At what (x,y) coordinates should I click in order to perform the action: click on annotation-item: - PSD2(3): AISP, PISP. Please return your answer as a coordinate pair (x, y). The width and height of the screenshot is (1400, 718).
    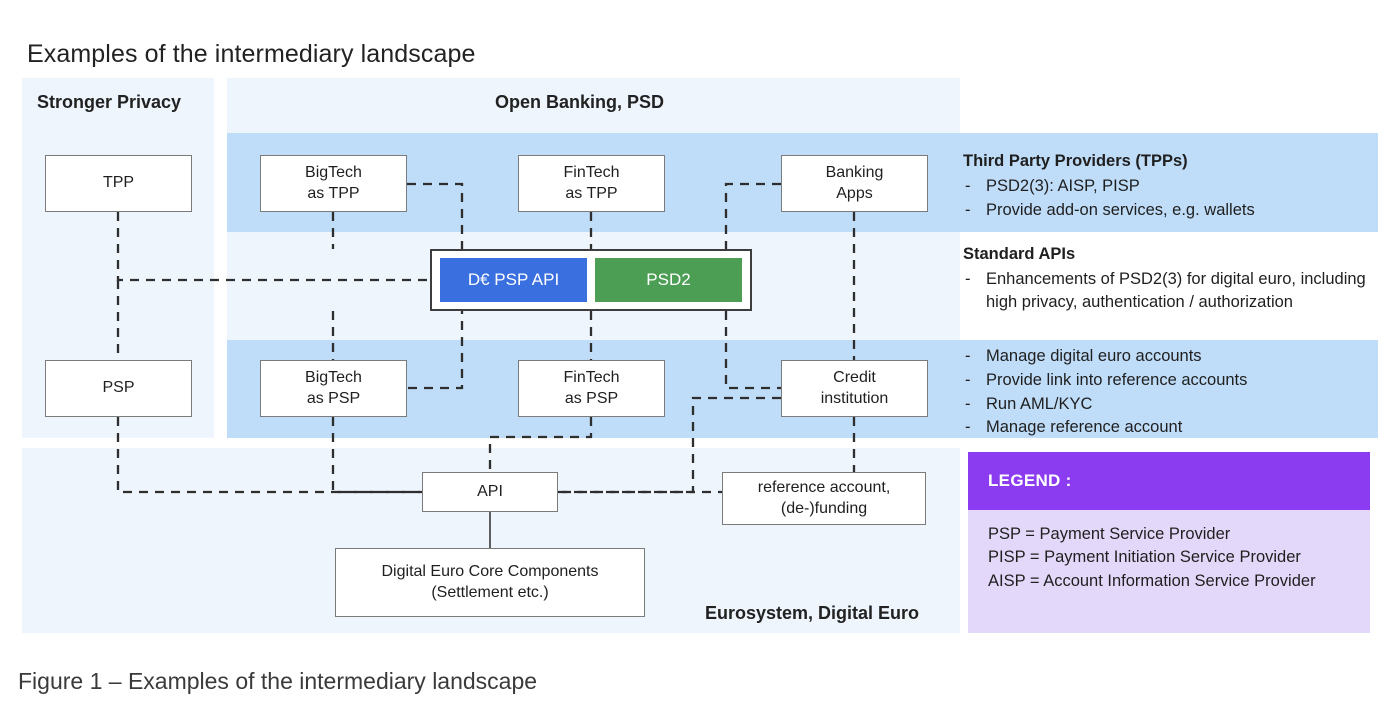
    Looking at the image, I should click on (1169, 186).